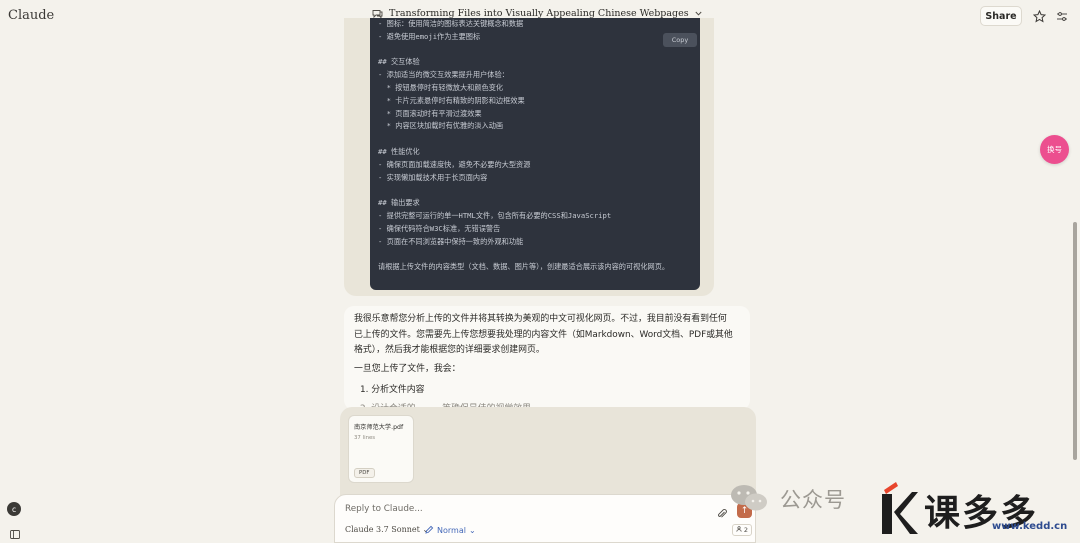  I want to click on watermark-text: 公众号, so click(813, 500).